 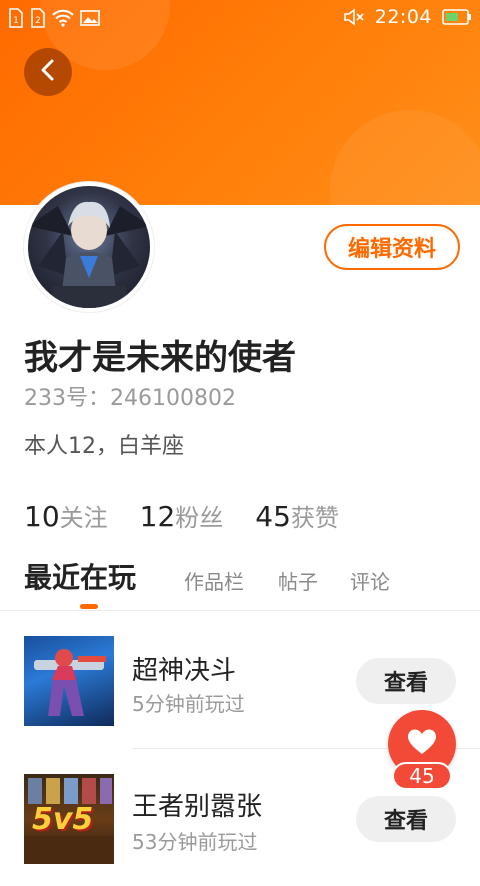 I want to click on avatar-image, so click(x=89, y=247).